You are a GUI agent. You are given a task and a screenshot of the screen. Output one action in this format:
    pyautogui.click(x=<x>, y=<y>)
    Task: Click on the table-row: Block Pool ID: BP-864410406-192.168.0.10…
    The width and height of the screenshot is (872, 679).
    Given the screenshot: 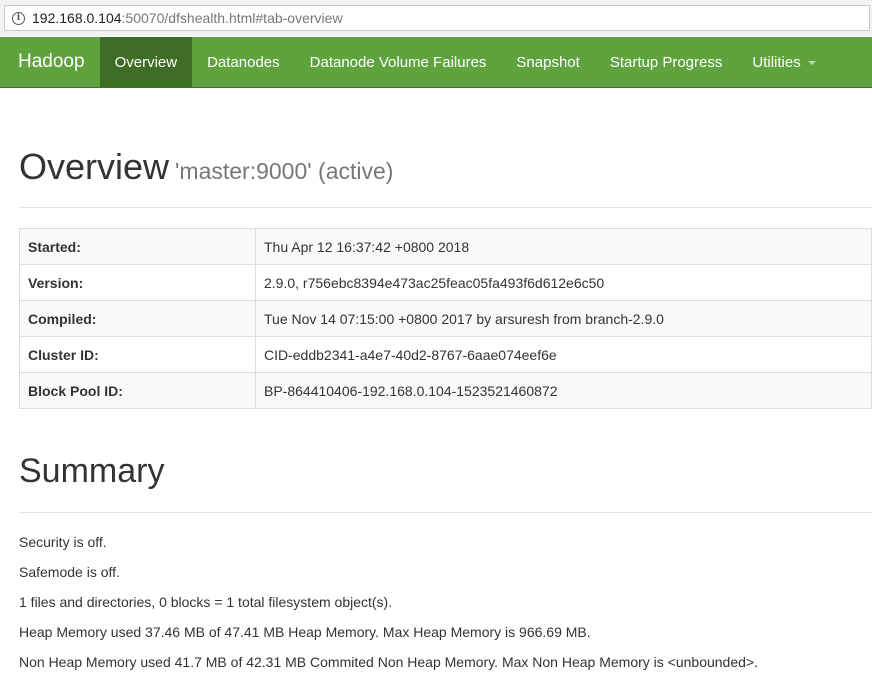 What is the action you would take?
    pyautogui.click(x=445, y=390)
    